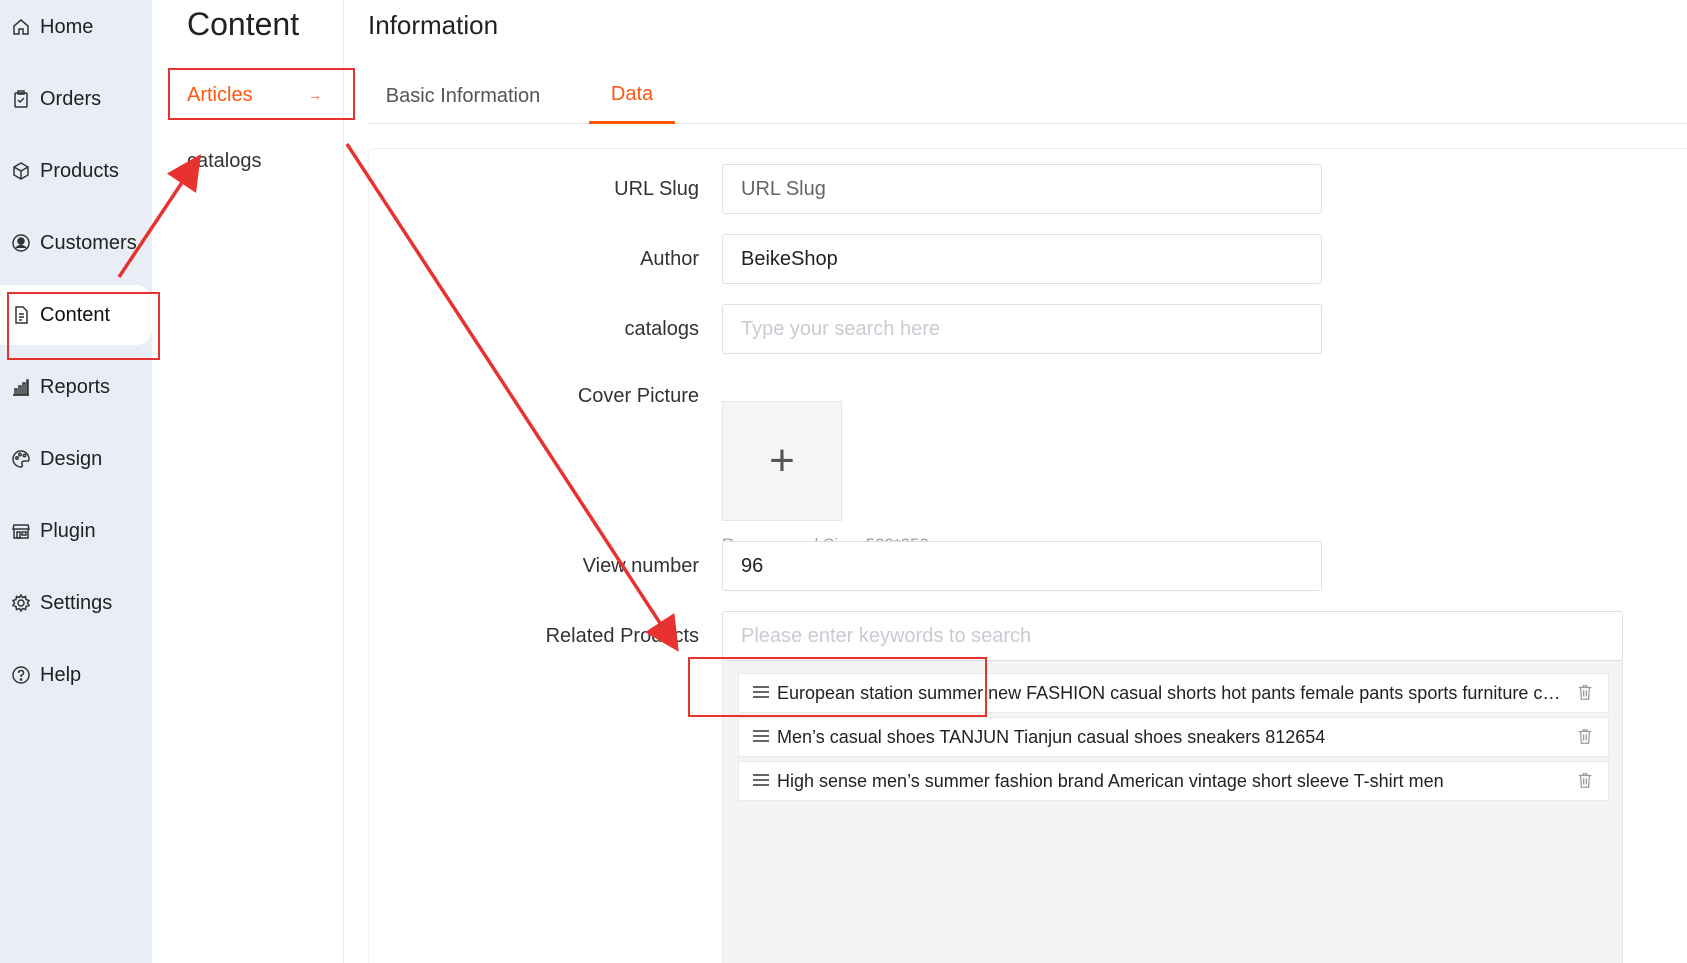 The height and width of the screenshot is (963, 1687). Describe the element at coordinates (656, 188) in the screenshot. I see `url-slug-label: URL Slug` at that location.